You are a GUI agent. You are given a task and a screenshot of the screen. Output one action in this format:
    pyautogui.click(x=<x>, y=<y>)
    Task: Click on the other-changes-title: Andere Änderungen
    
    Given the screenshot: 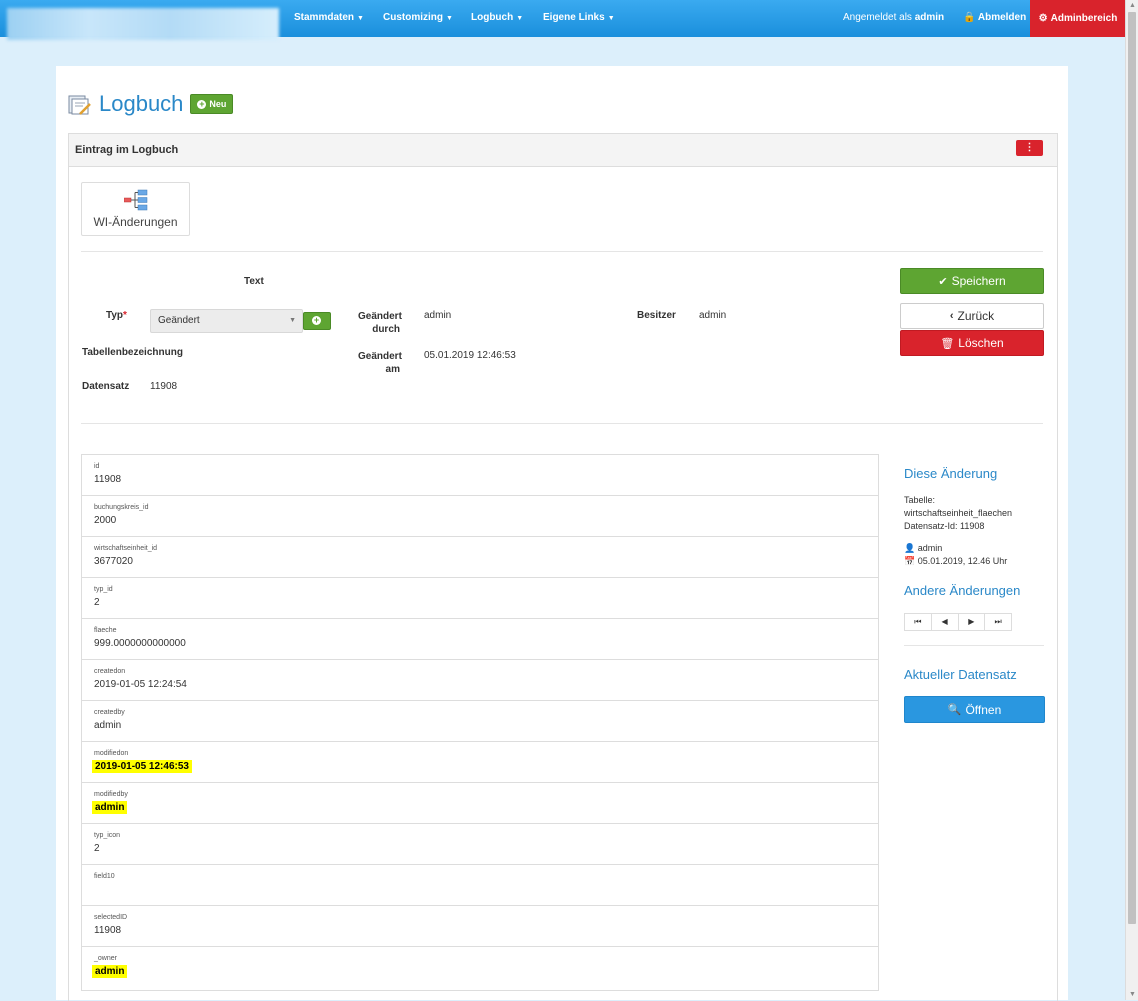 What is the action you would take?
    pyautogui.click(x=962, y=590)
    